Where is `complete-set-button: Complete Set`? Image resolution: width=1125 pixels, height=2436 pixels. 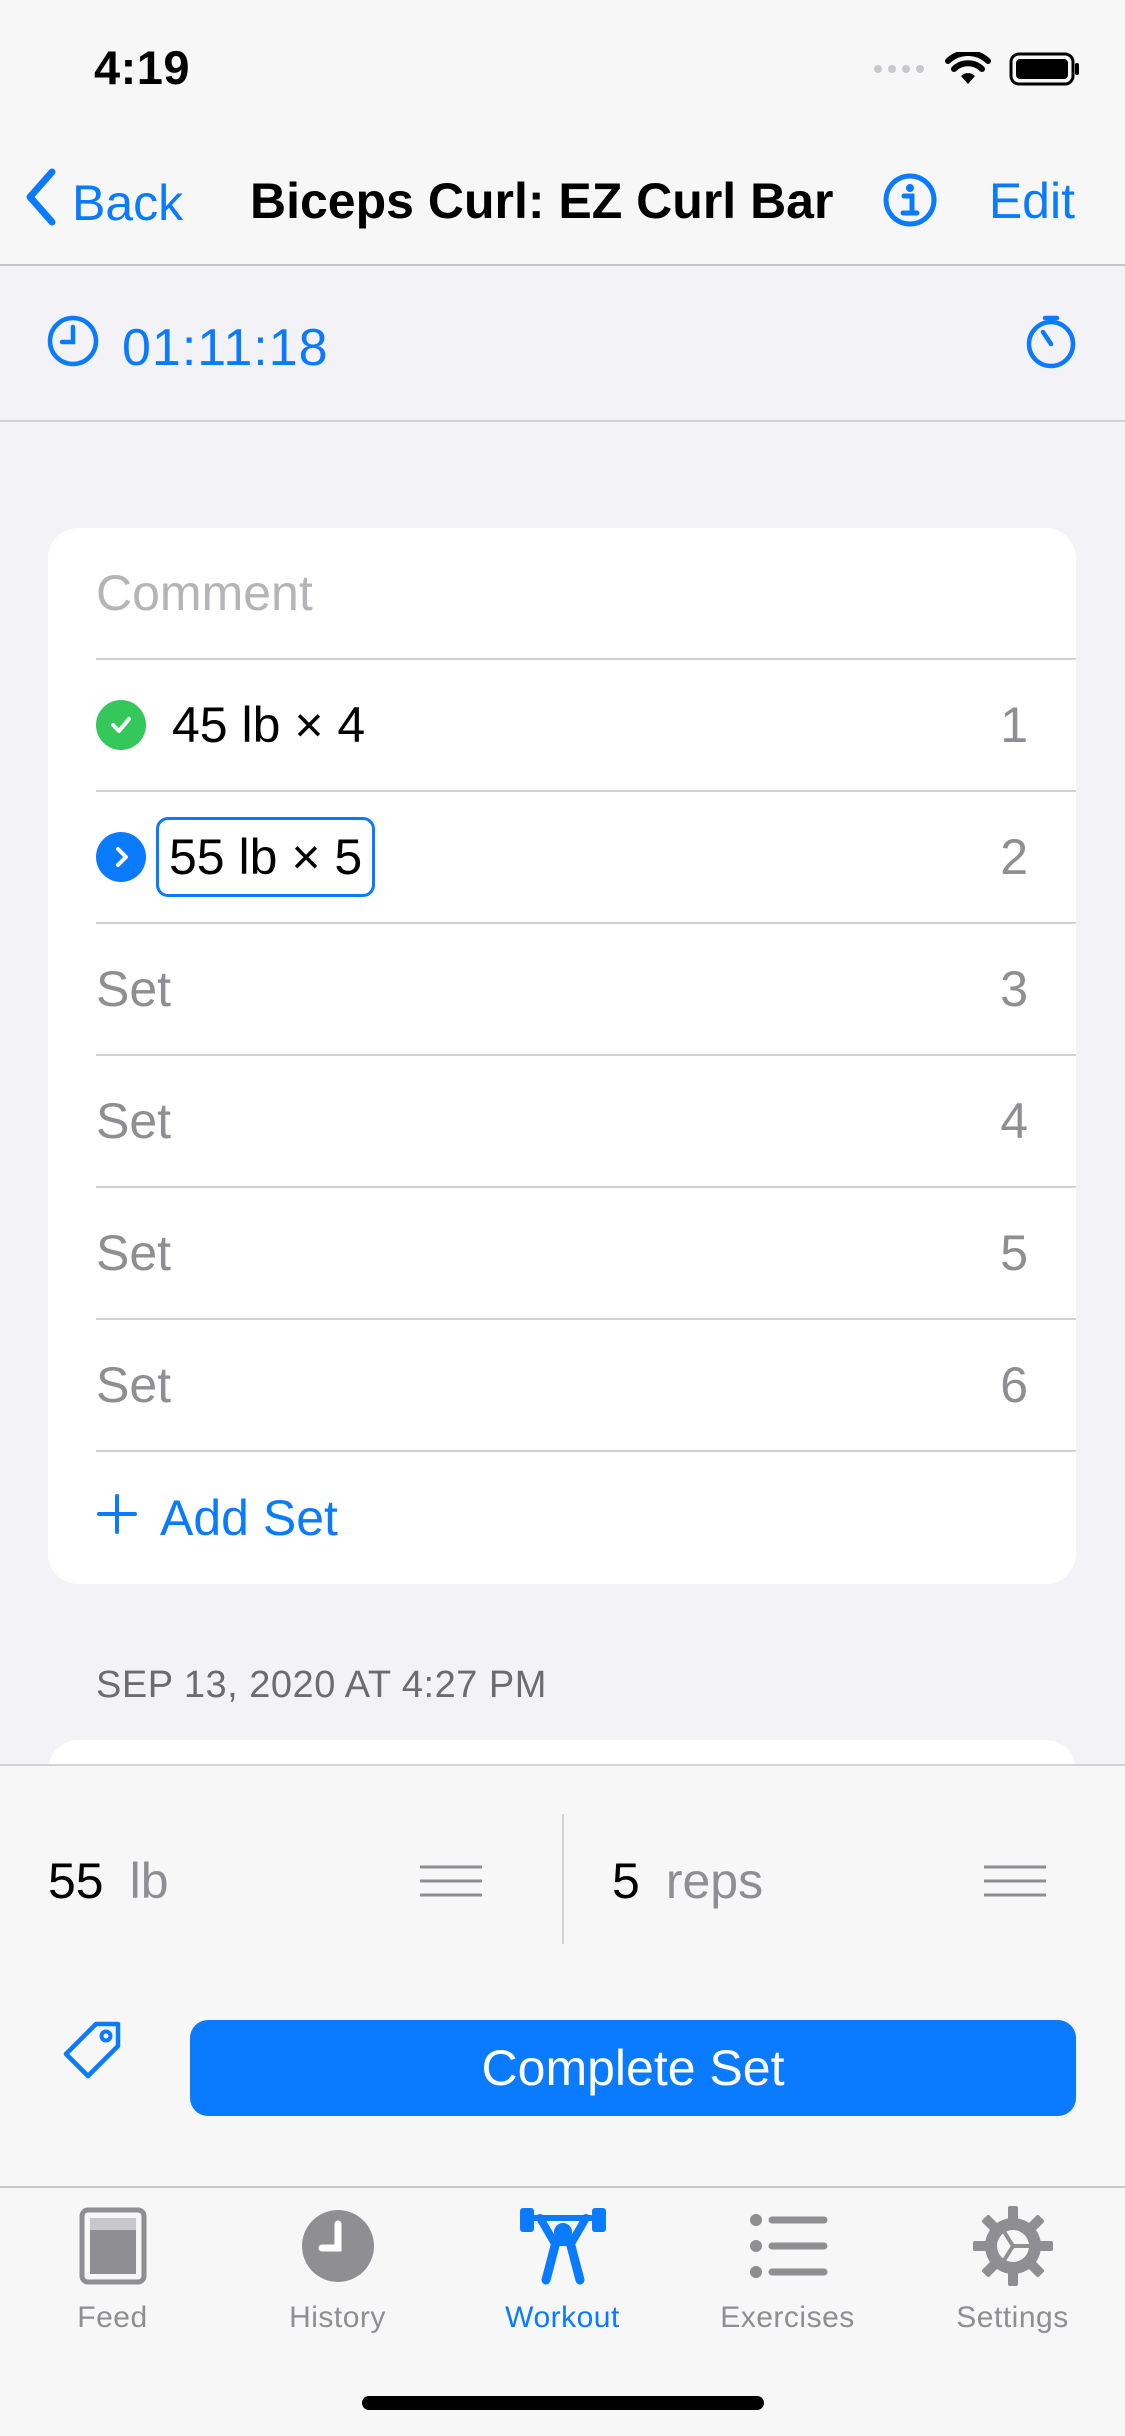 complete-set-button: Complete Set is located at coordinates (633, 2068).